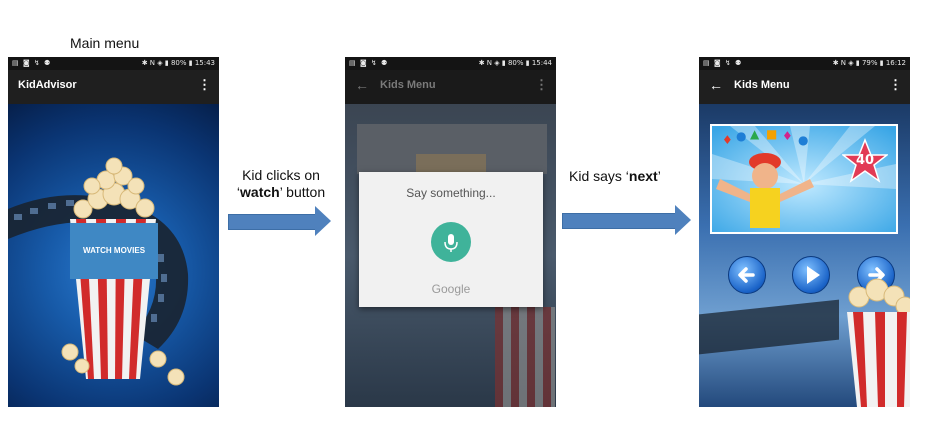 This screenshot has height=423, width=930. Describe the element at coordinates (113, 87) in the screenshot. I see `app-bar: KidAdvisor ⋮` at that location.